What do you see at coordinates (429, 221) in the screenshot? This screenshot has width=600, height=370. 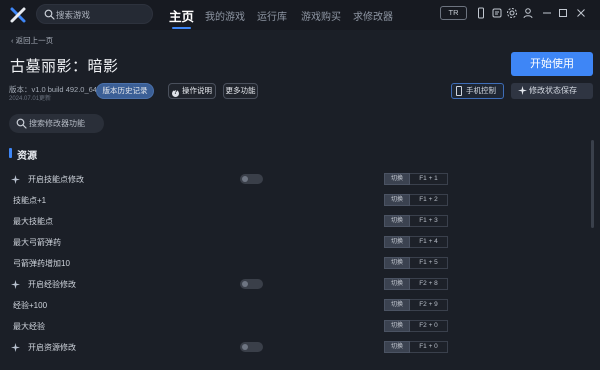 I see `hotkey-value: F1 + 3` at bounding box center [429, 221].